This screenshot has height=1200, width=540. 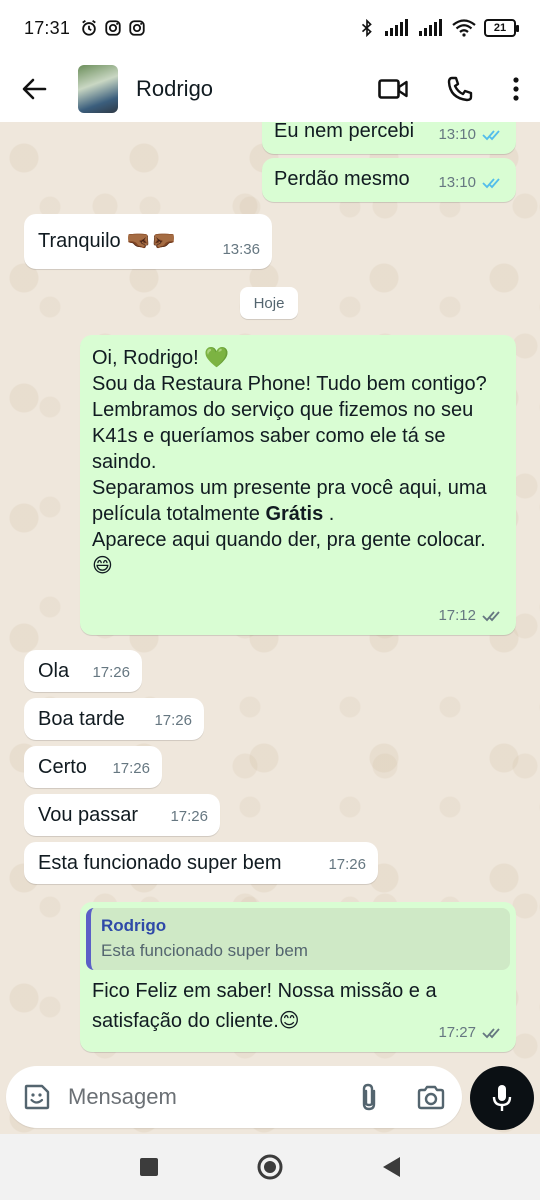 I want to click on message-outgoing: Perdão mesmo 13:10, so click(x=389, y=180).